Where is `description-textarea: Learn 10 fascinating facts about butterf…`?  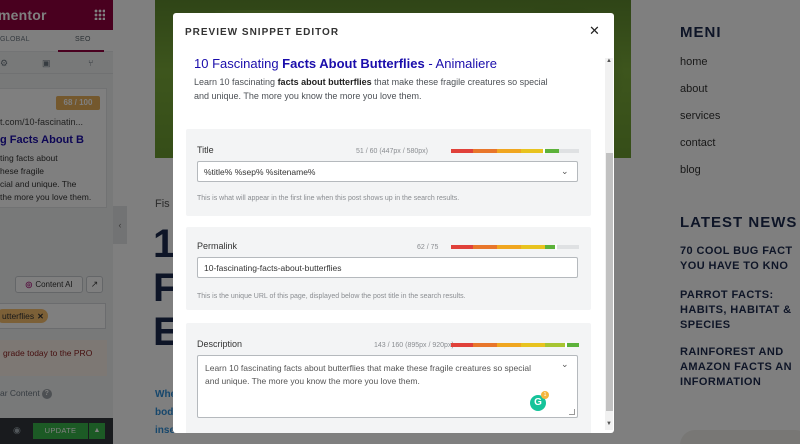 description-textarea: Learn 10 fascinating facts about butterf… is located at coordinates (387, 386).